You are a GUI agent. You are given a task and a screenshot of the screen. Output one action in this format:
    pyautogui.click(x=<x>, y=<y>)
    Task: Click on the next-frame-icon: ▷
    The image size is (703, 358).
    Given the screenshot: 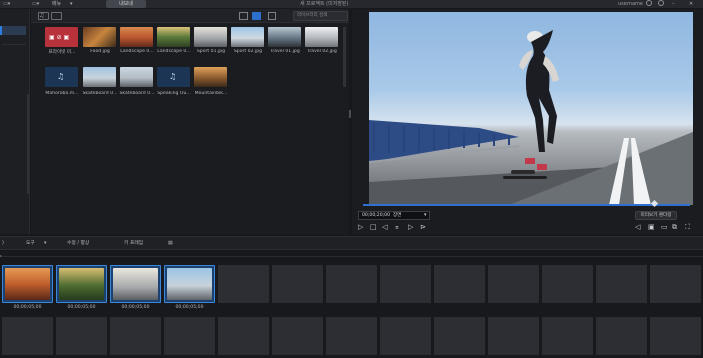 What is the action you would take?
    pyautogui.click(x=410, y=227)
    